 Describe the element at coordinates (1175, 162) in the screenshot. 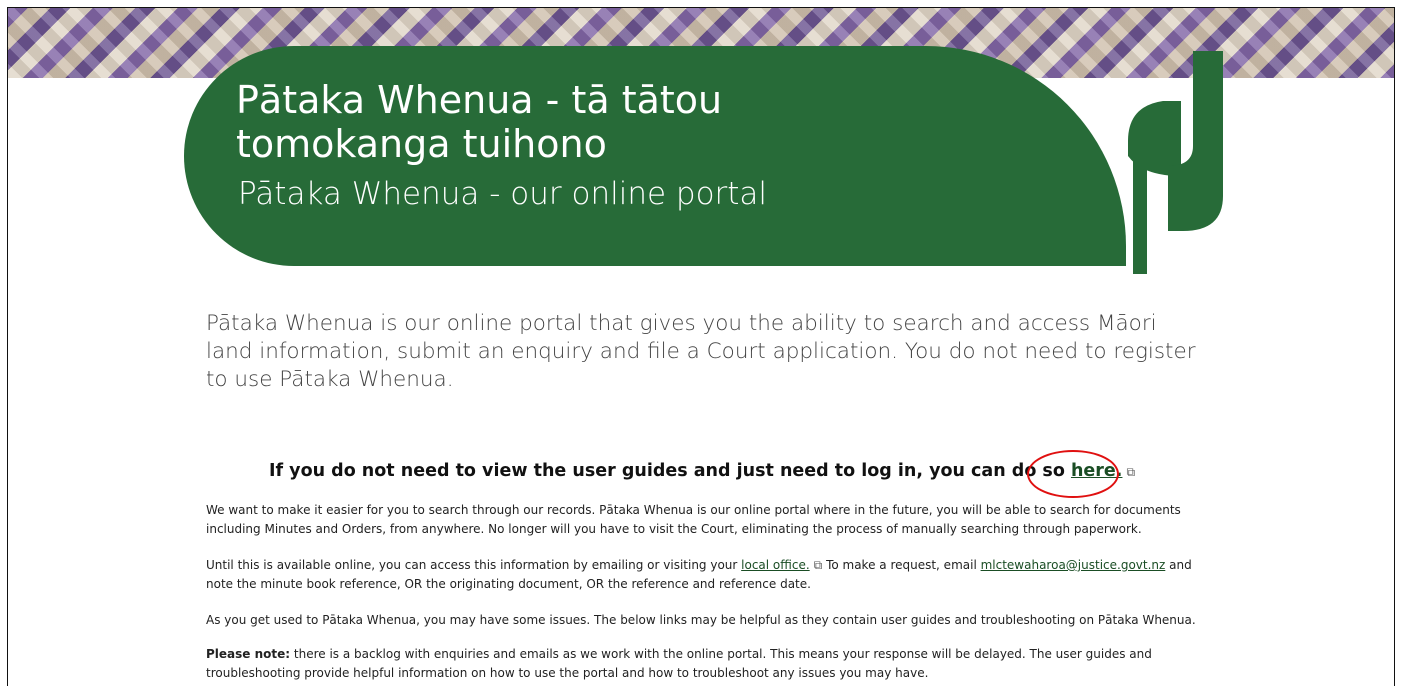

I see `pataka-whenua-logo` at that location.